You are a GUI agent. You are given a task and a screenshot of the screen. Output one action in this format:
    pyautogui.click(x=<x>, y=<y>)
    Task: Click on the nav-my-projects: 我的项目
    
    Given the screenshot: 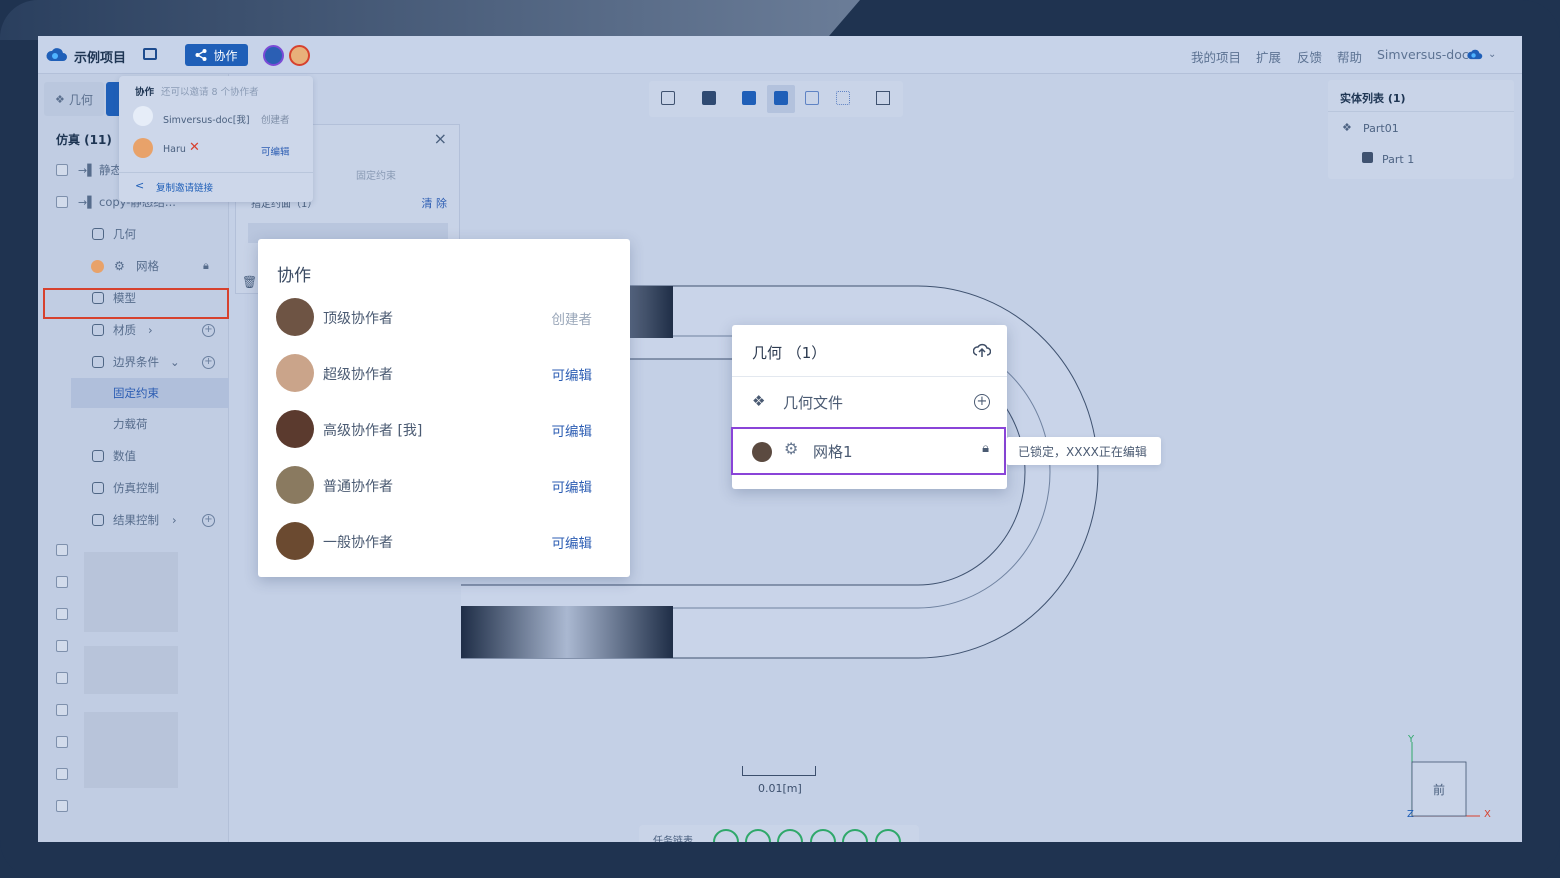 What is the action you would take?
    pyautogui.click(x=1216, y=56)
    